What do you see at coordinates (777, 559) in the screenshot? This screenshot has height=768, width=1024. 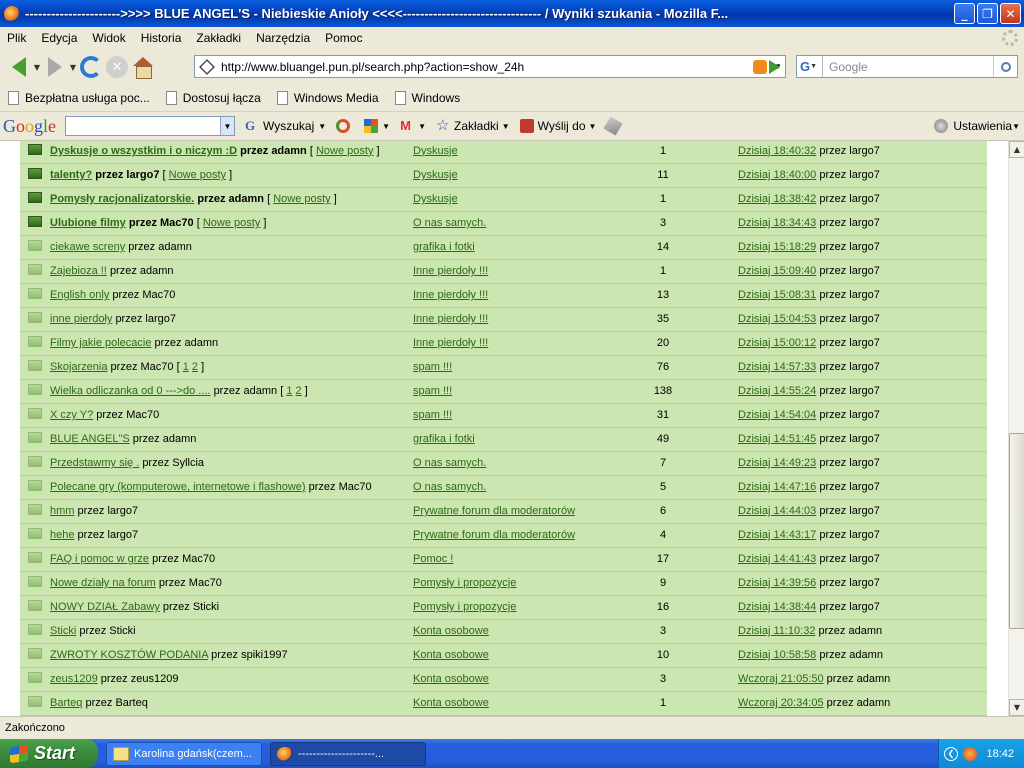 I see `last-post-link: Dzisiaj 14:41:43` at bounding box center [777, 559].